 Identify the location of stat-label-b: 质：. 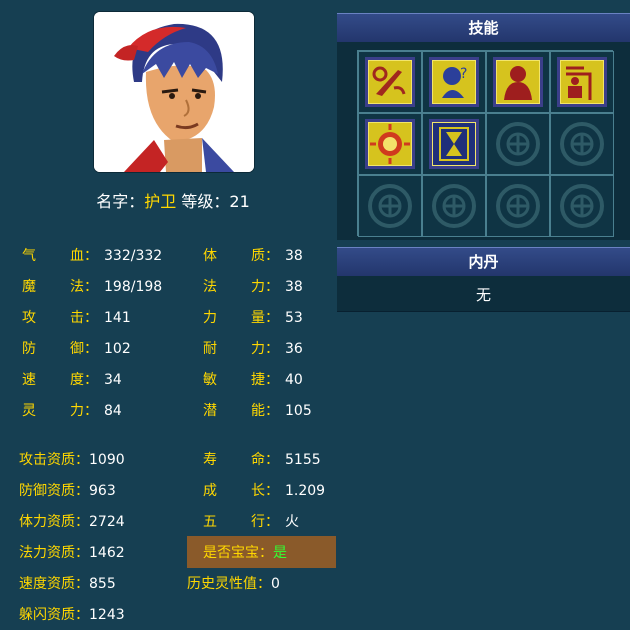
(265, 256).